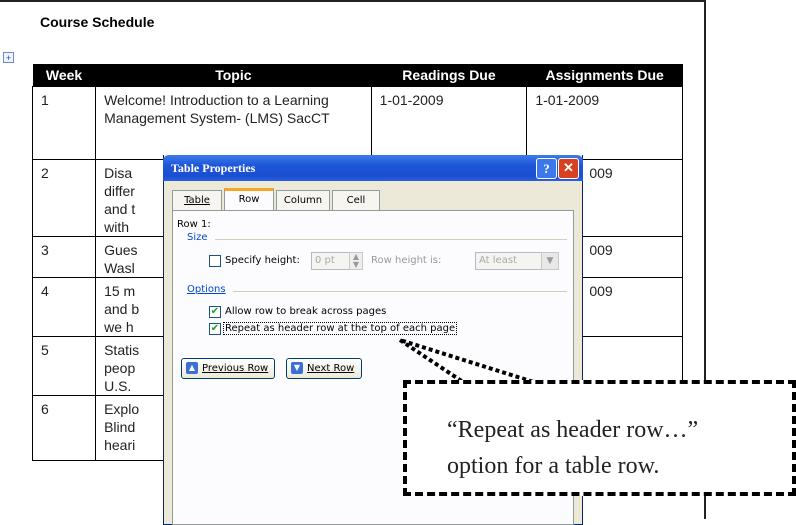  Describe the element at coordinates (573, 430) in the screenshot. I see `callout-line-1: “Repeat as header row…”` at that location.